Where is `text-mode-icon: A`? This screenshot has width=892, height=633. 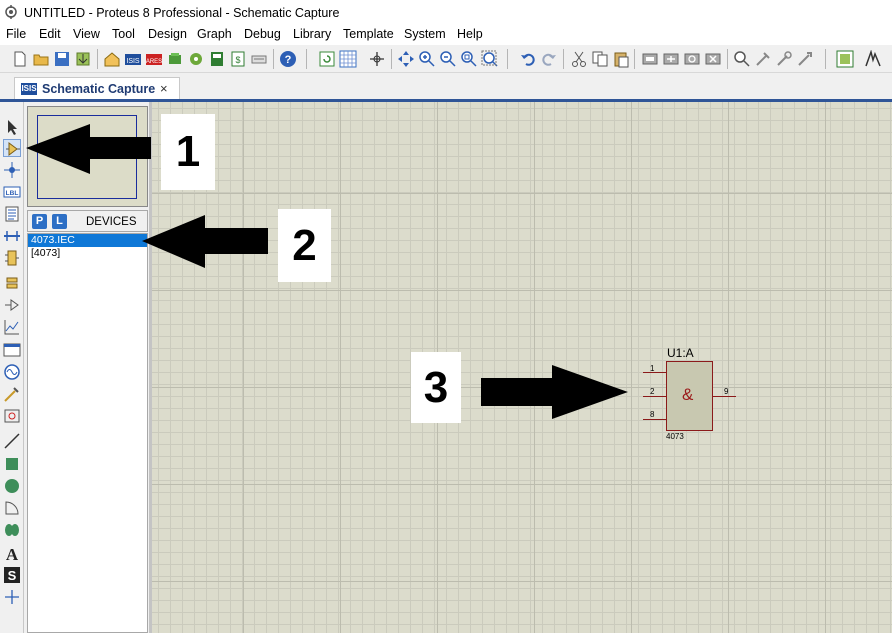 text-mode-icon: A is located at coordinates (12, 553).